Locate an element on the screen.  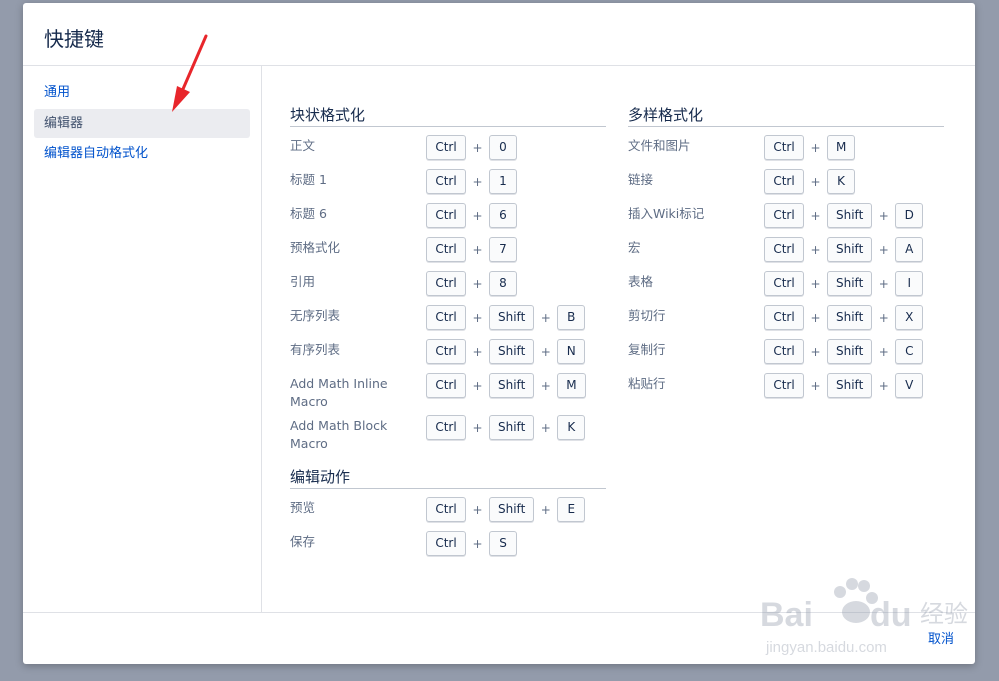
shortcut-row: Add Math Inline Macro Ctrl + Shift + M is located at coordinates (448, 387).